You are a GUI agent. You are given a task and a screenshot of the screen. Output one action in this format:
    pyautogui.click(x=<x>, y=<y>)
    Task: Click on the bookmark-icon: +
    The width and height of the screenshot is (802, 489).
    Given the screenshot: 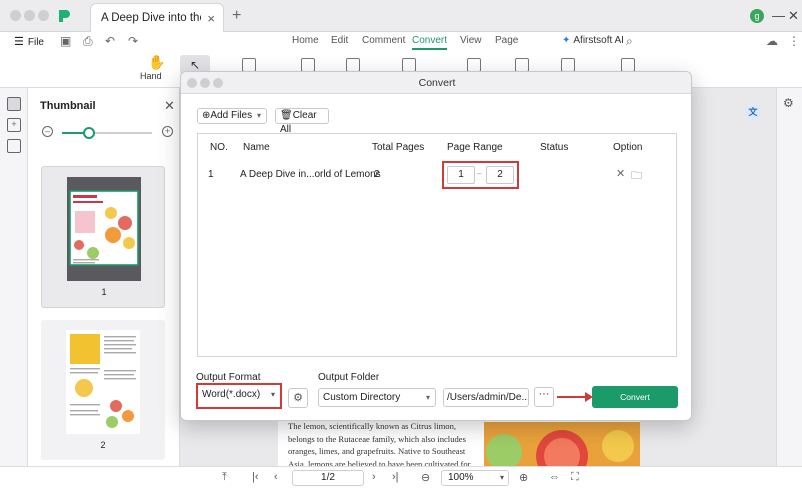 What is the action you would take?
    pyautogui.click(x=14, y=125)
    